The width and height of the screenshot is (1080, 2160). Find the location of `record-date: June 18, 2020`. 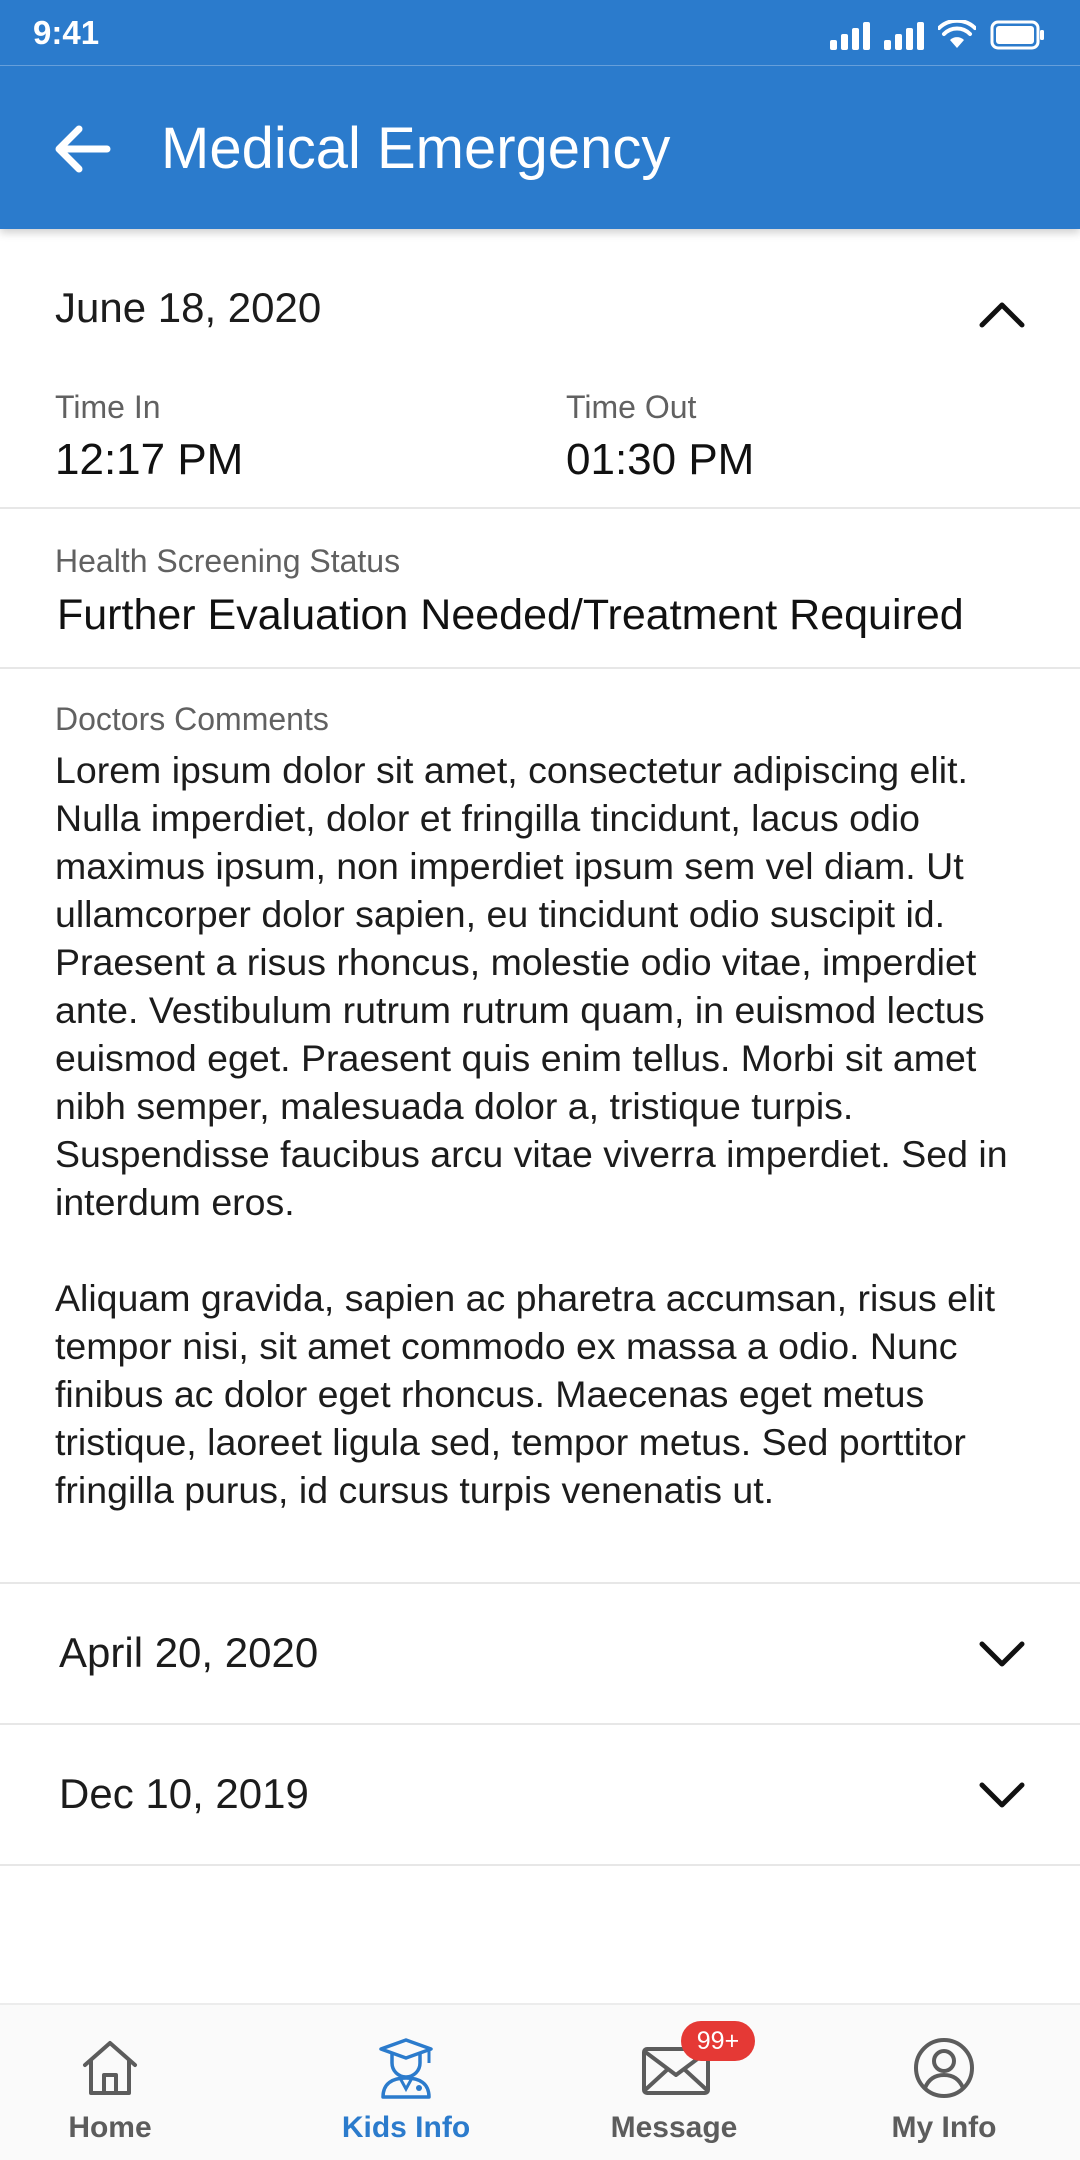

record-date: June 18, 2020 is located at coordinates (188, 307).